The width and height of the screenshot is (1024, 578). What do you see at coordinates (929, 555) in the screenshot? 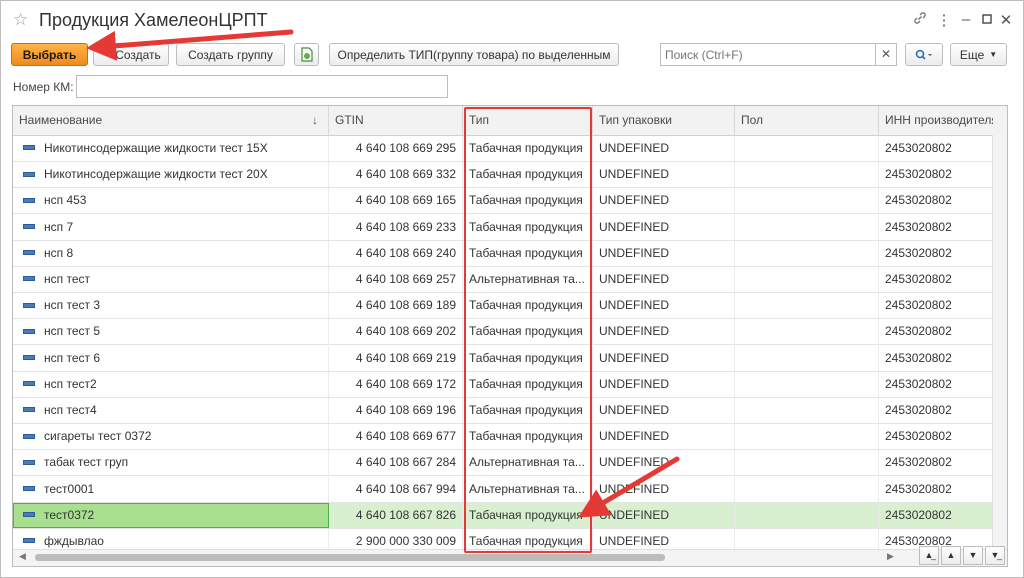
I see `first-page-icon: ▲̲` at bounding box center [929, 555].